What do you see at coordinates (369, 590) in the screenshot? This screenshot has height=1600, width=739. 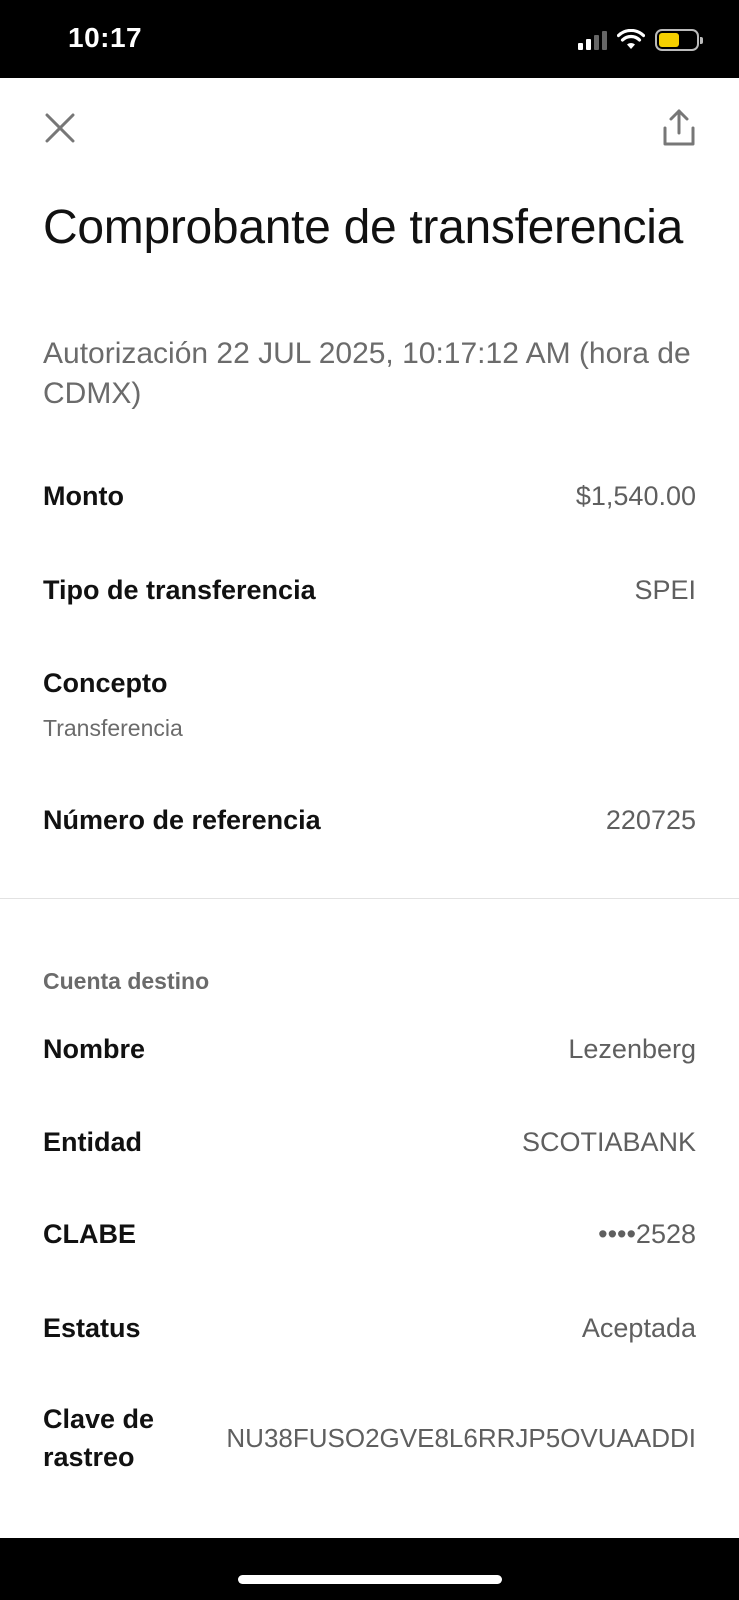 I see `transfer-type-row: Tipo de transferencia SPEI` at bounding box center [369, 590].